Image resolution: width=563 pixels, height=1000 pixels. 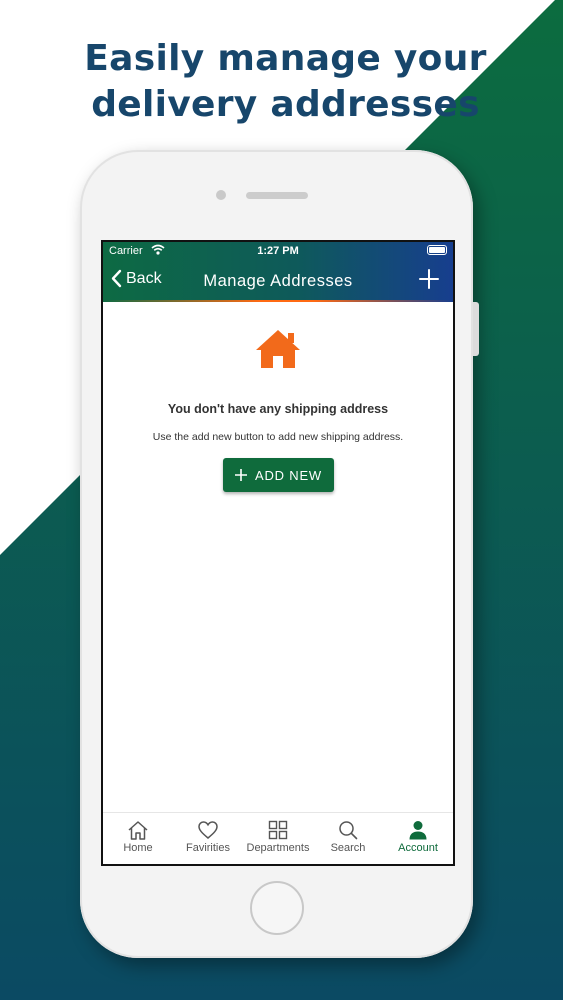 I want to click on phone-speaker, so click(x=277, y=195).